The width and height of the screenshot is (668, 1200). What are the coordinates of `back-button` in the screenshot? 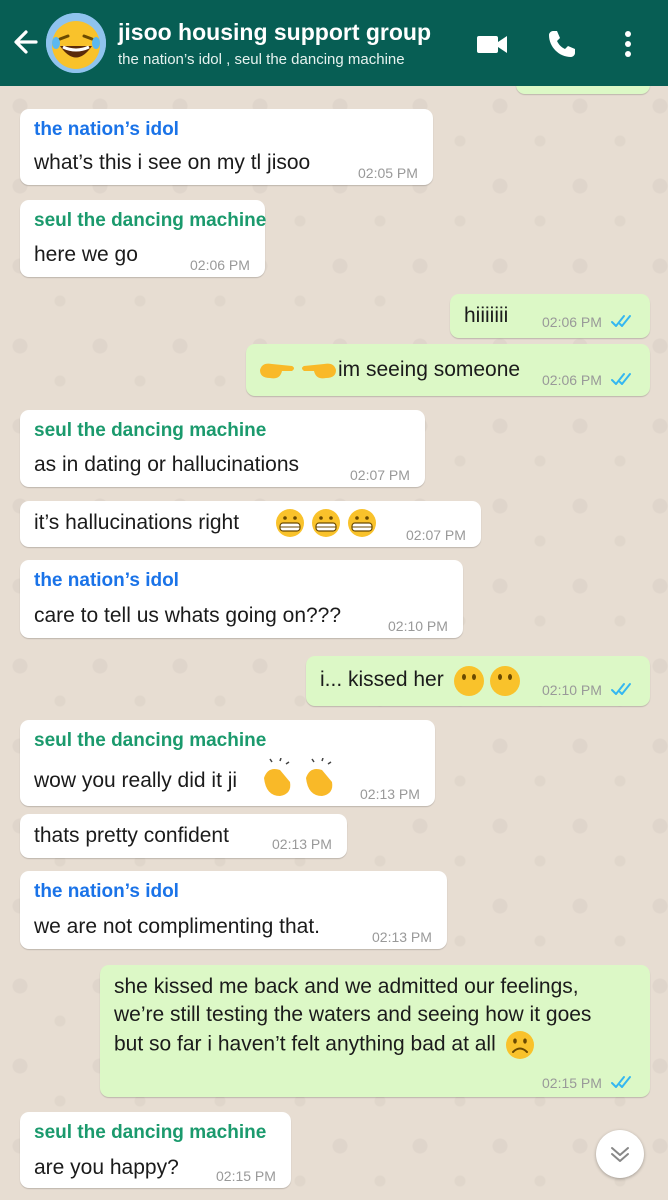 It's located at (25, 42).